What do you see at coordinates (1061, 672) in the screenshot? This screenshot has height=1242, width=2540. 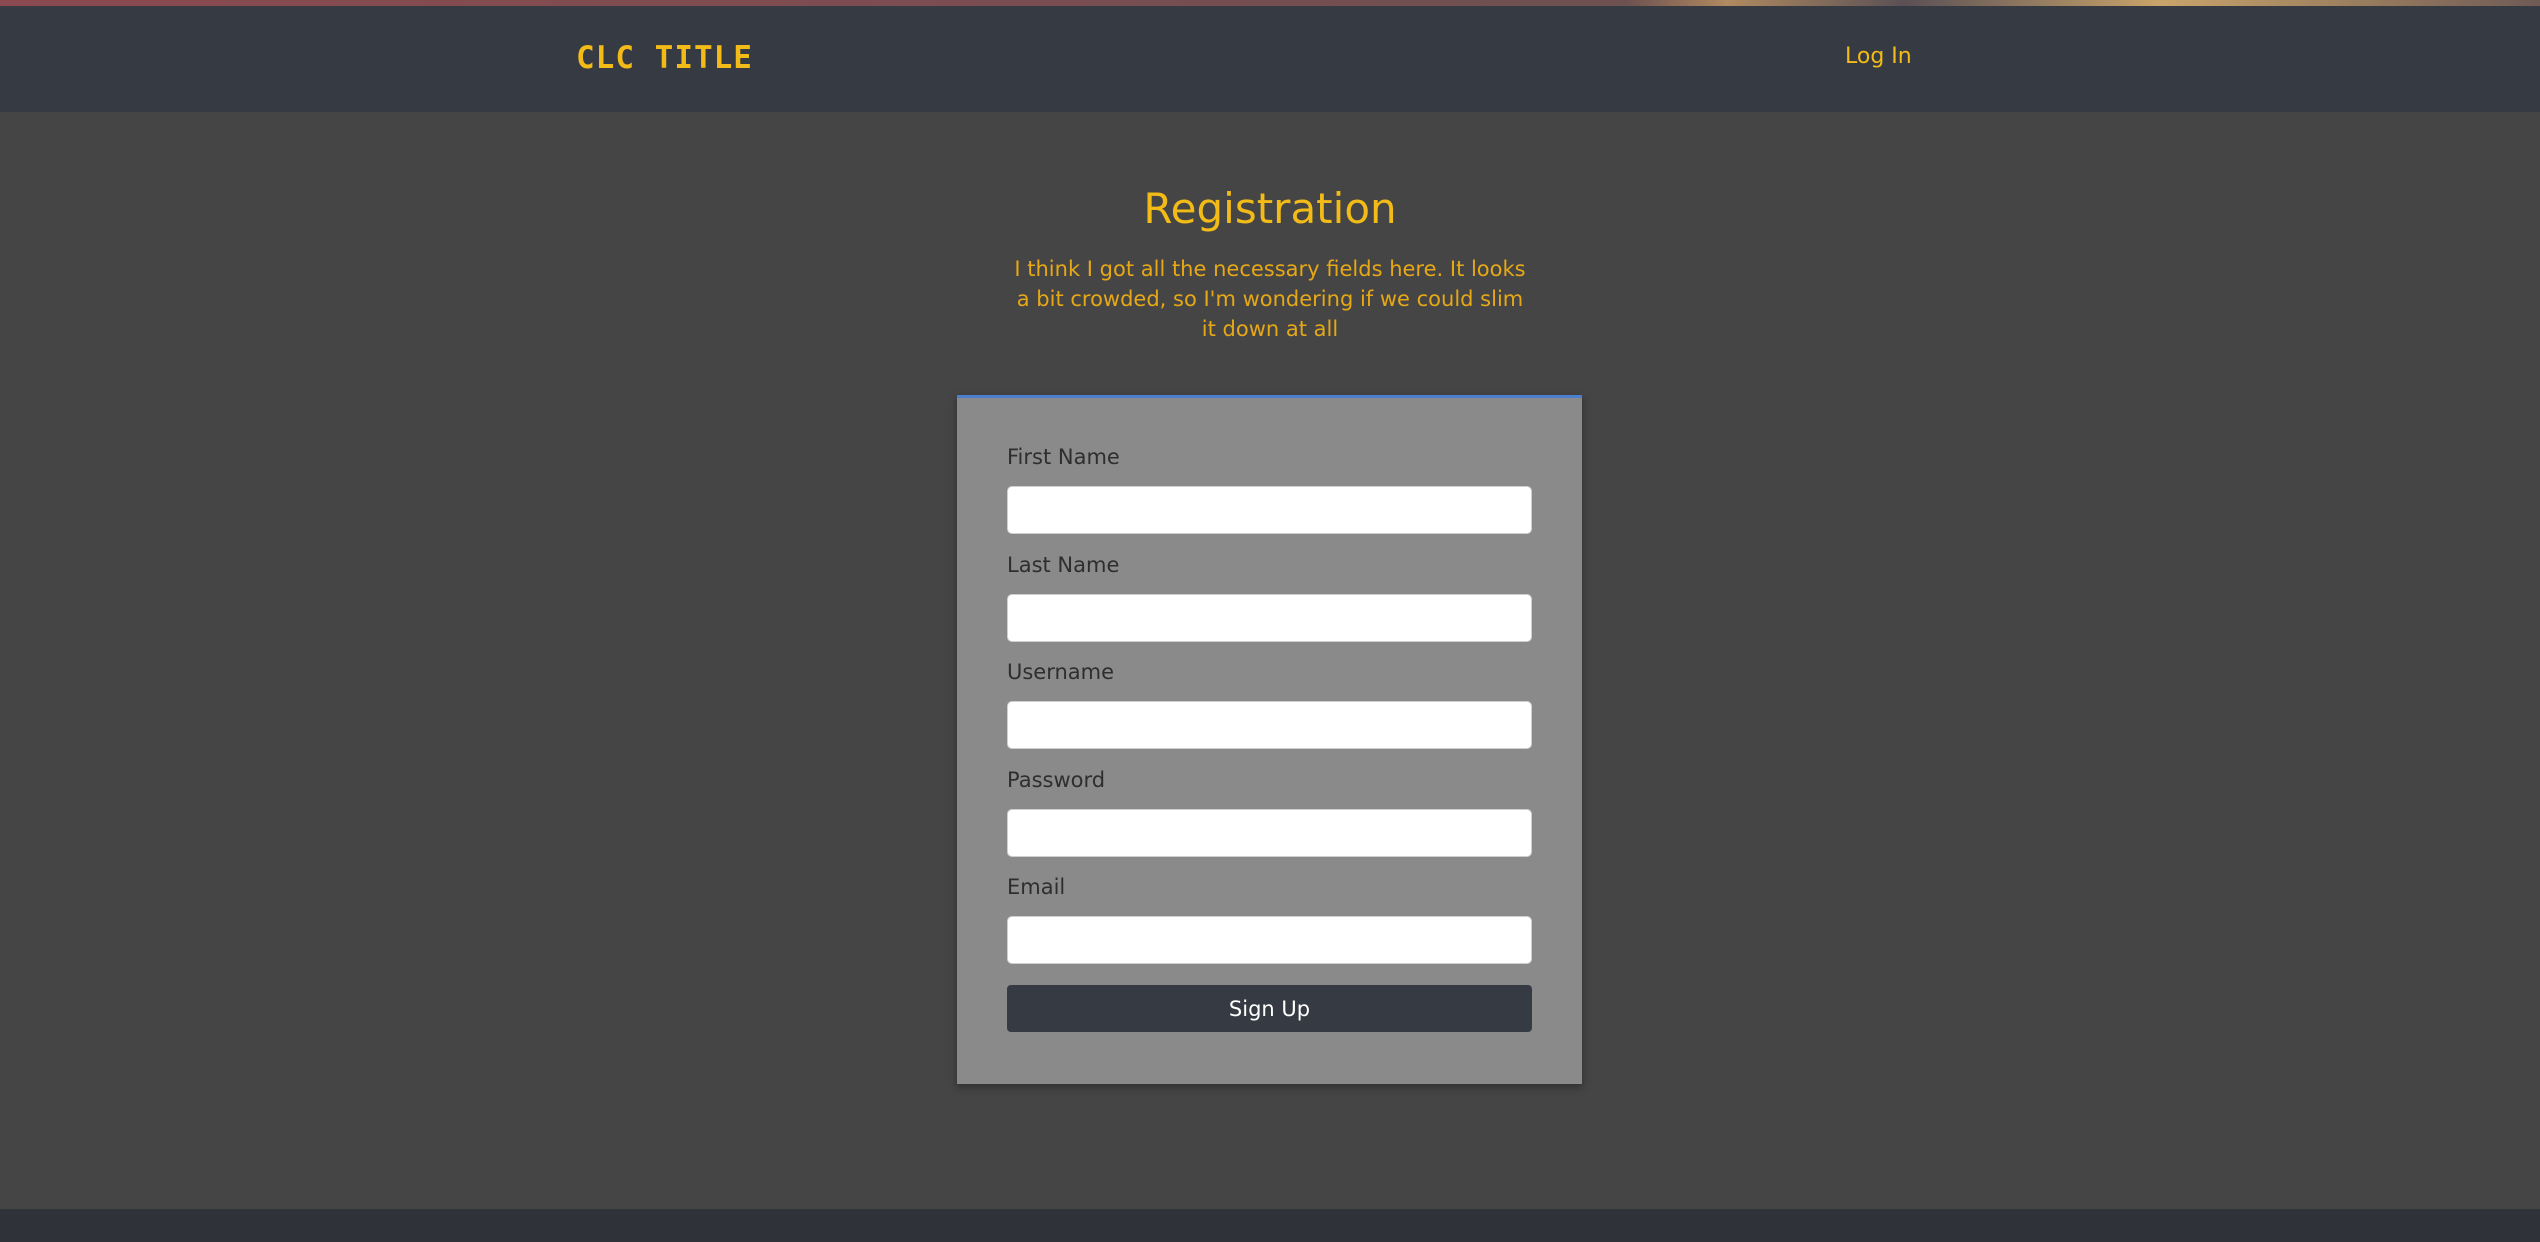 I see `username-label: Username` at bounding box center [1061, 672].